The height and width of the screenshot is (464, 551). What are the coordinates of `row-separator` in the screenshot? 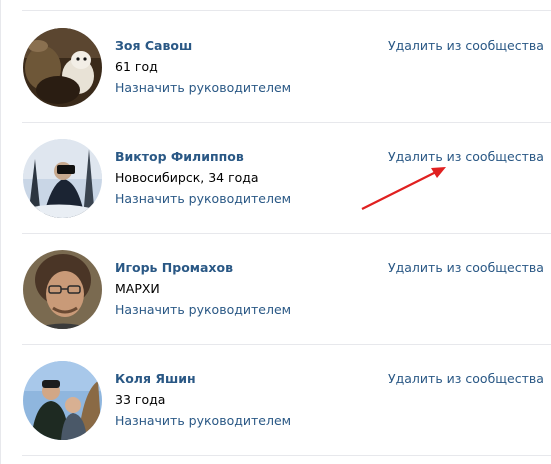 It's located at (286, 455).